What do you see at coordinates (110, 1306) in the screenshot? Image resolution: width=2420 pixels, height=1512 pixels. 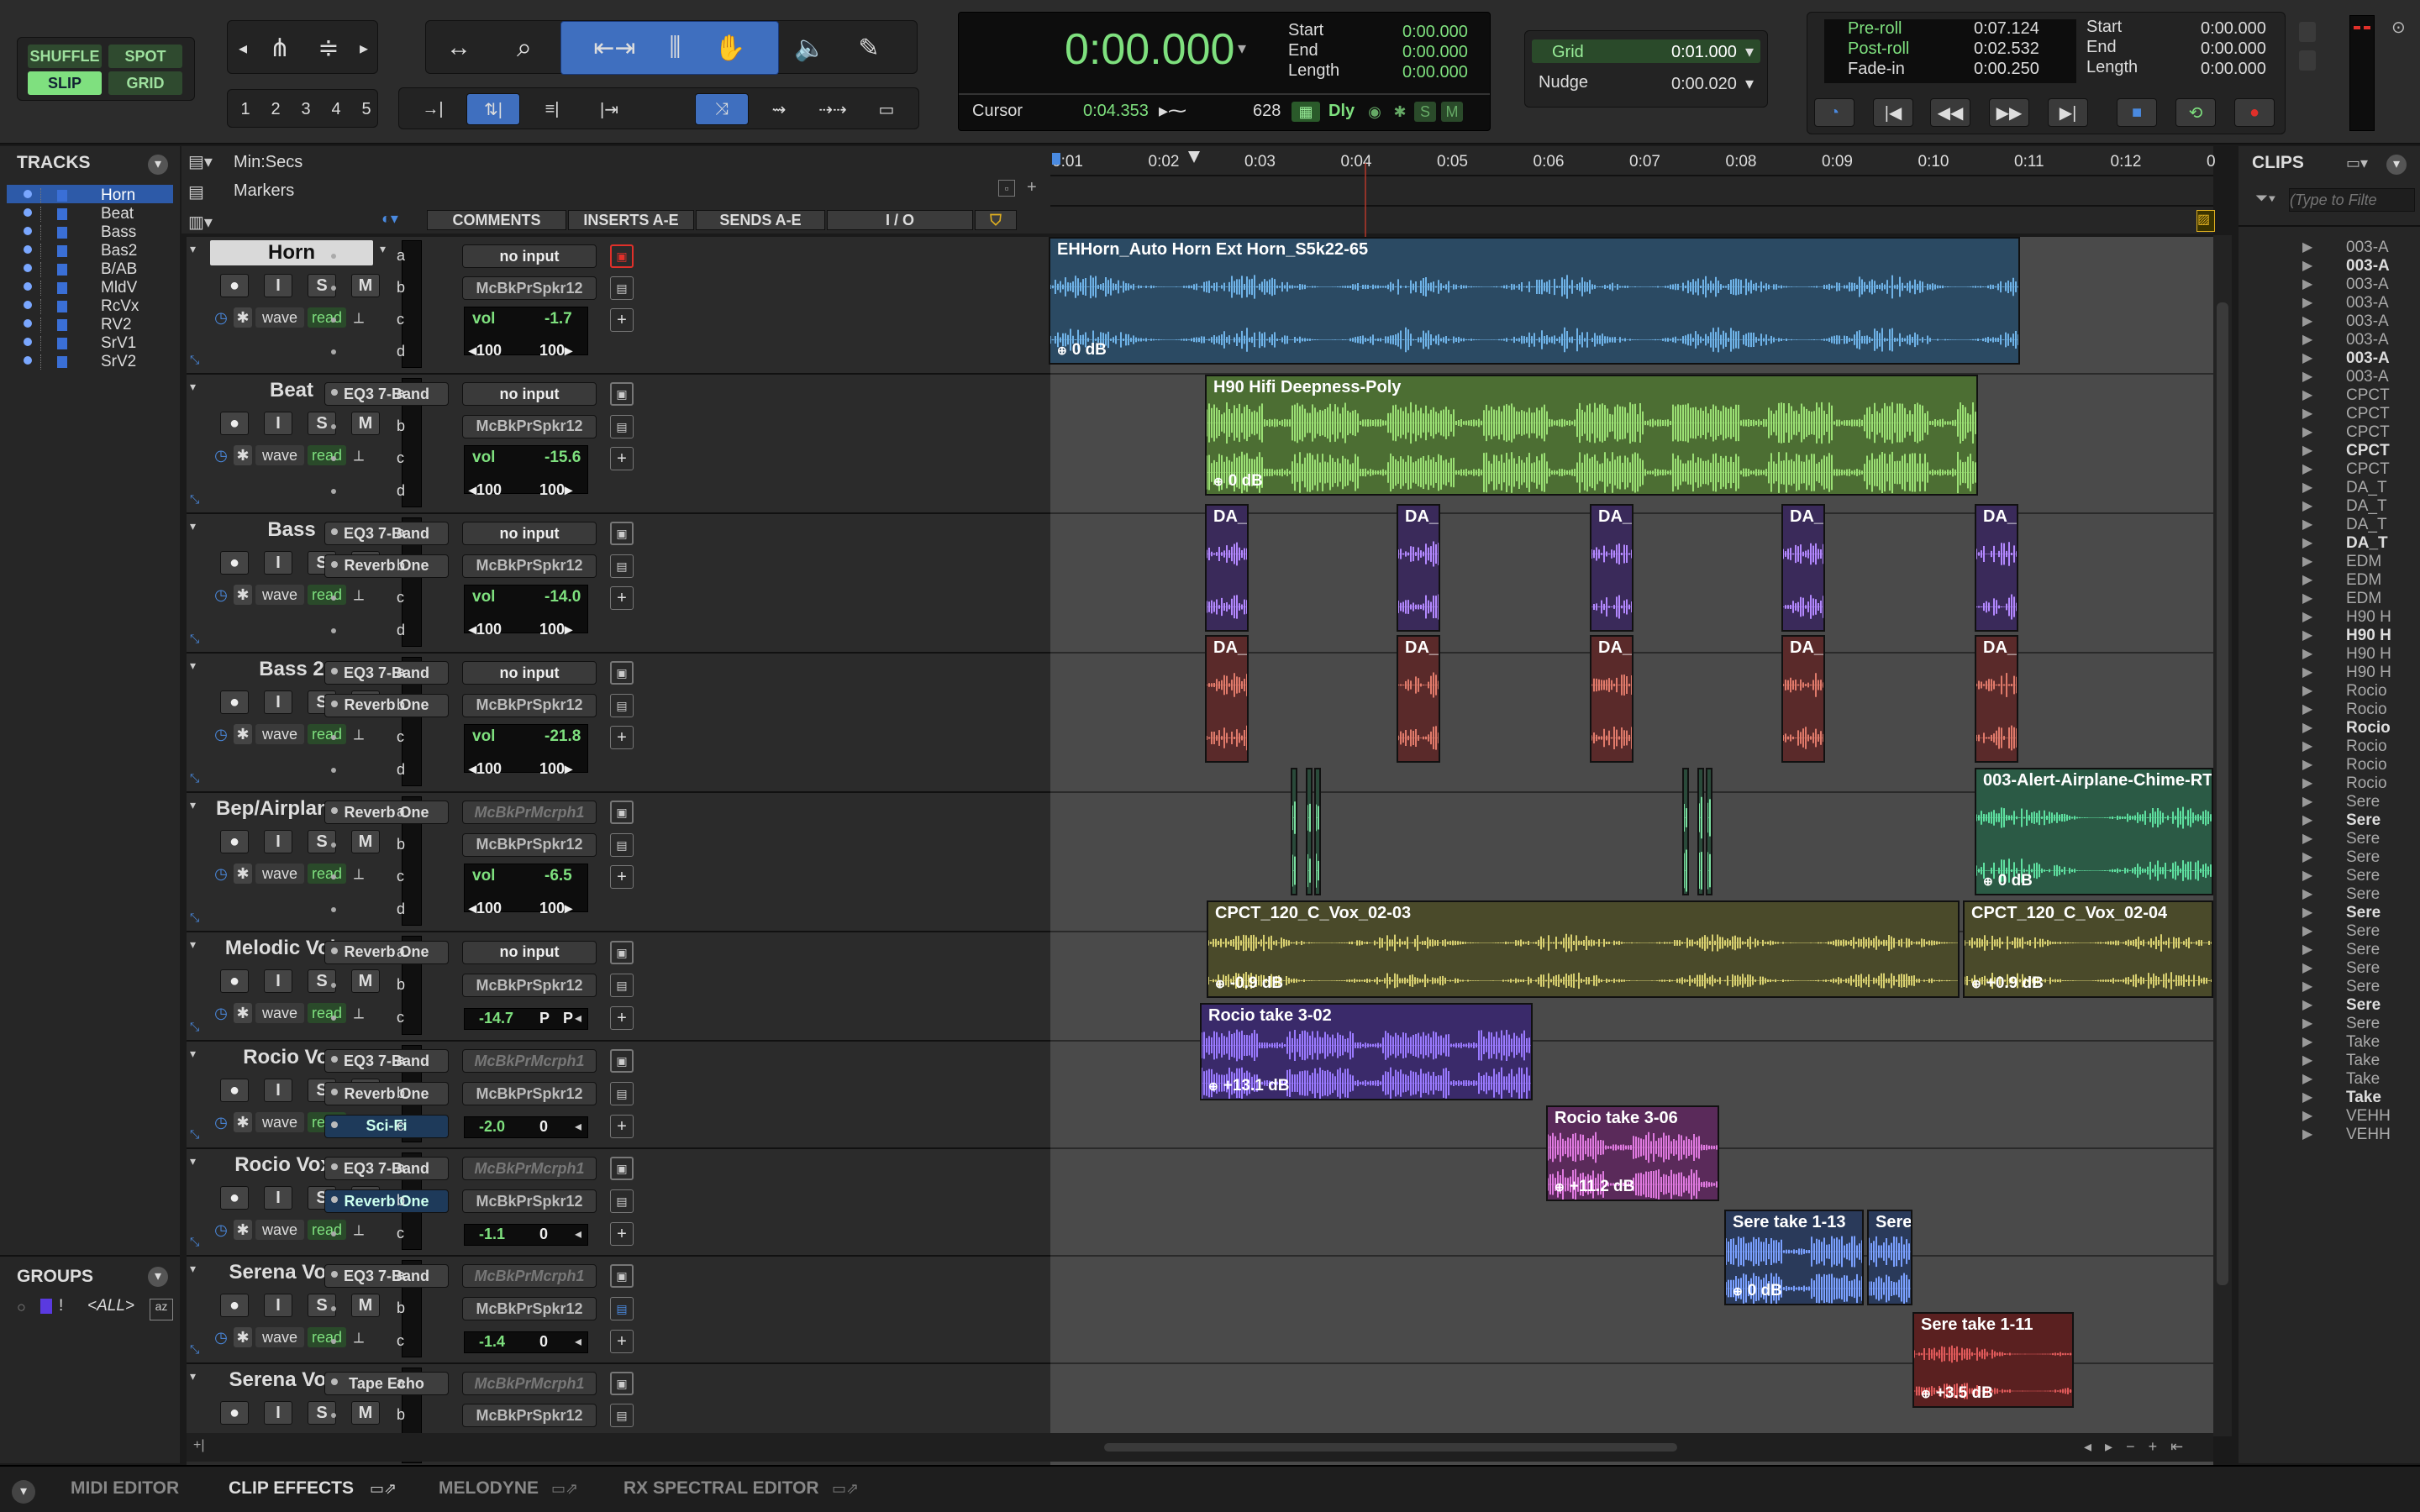 I see `group-all: <ALL>` at bounding box center [110, 1306].